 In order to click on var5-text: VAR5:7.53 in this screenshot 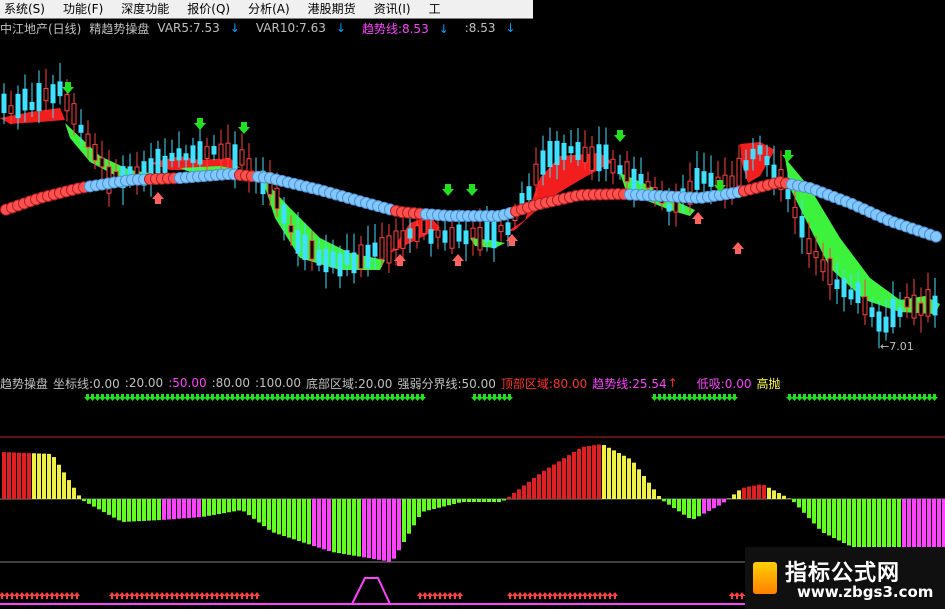, I will do `click(188, 28)`.